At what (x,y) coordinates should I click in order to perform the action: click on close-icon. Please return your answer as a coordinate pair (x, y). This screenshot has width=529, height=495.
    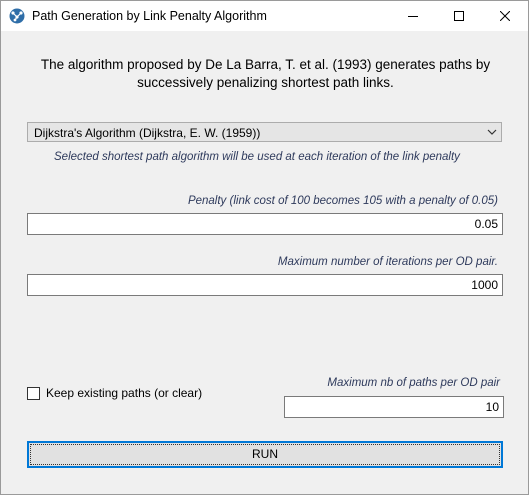
    Looking at the image, I should click on (505, 16).